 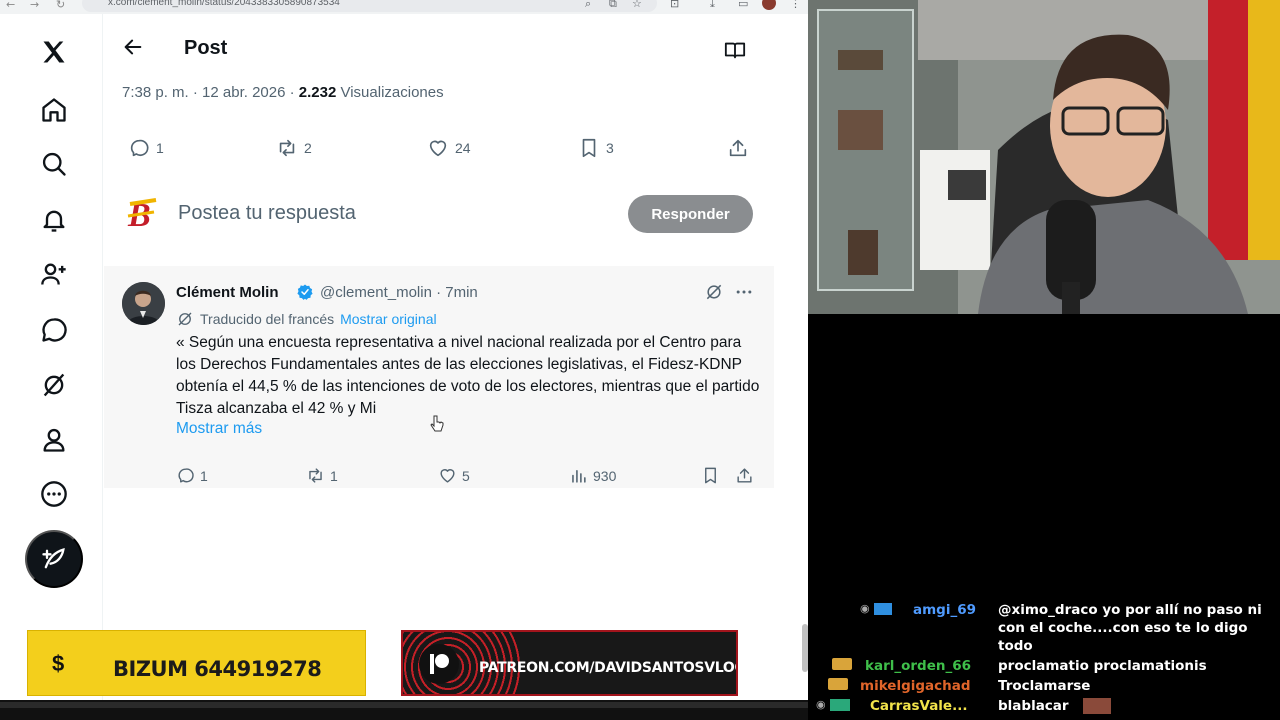 I want to click on verified-badge-icon, so click(x=305, y=292).